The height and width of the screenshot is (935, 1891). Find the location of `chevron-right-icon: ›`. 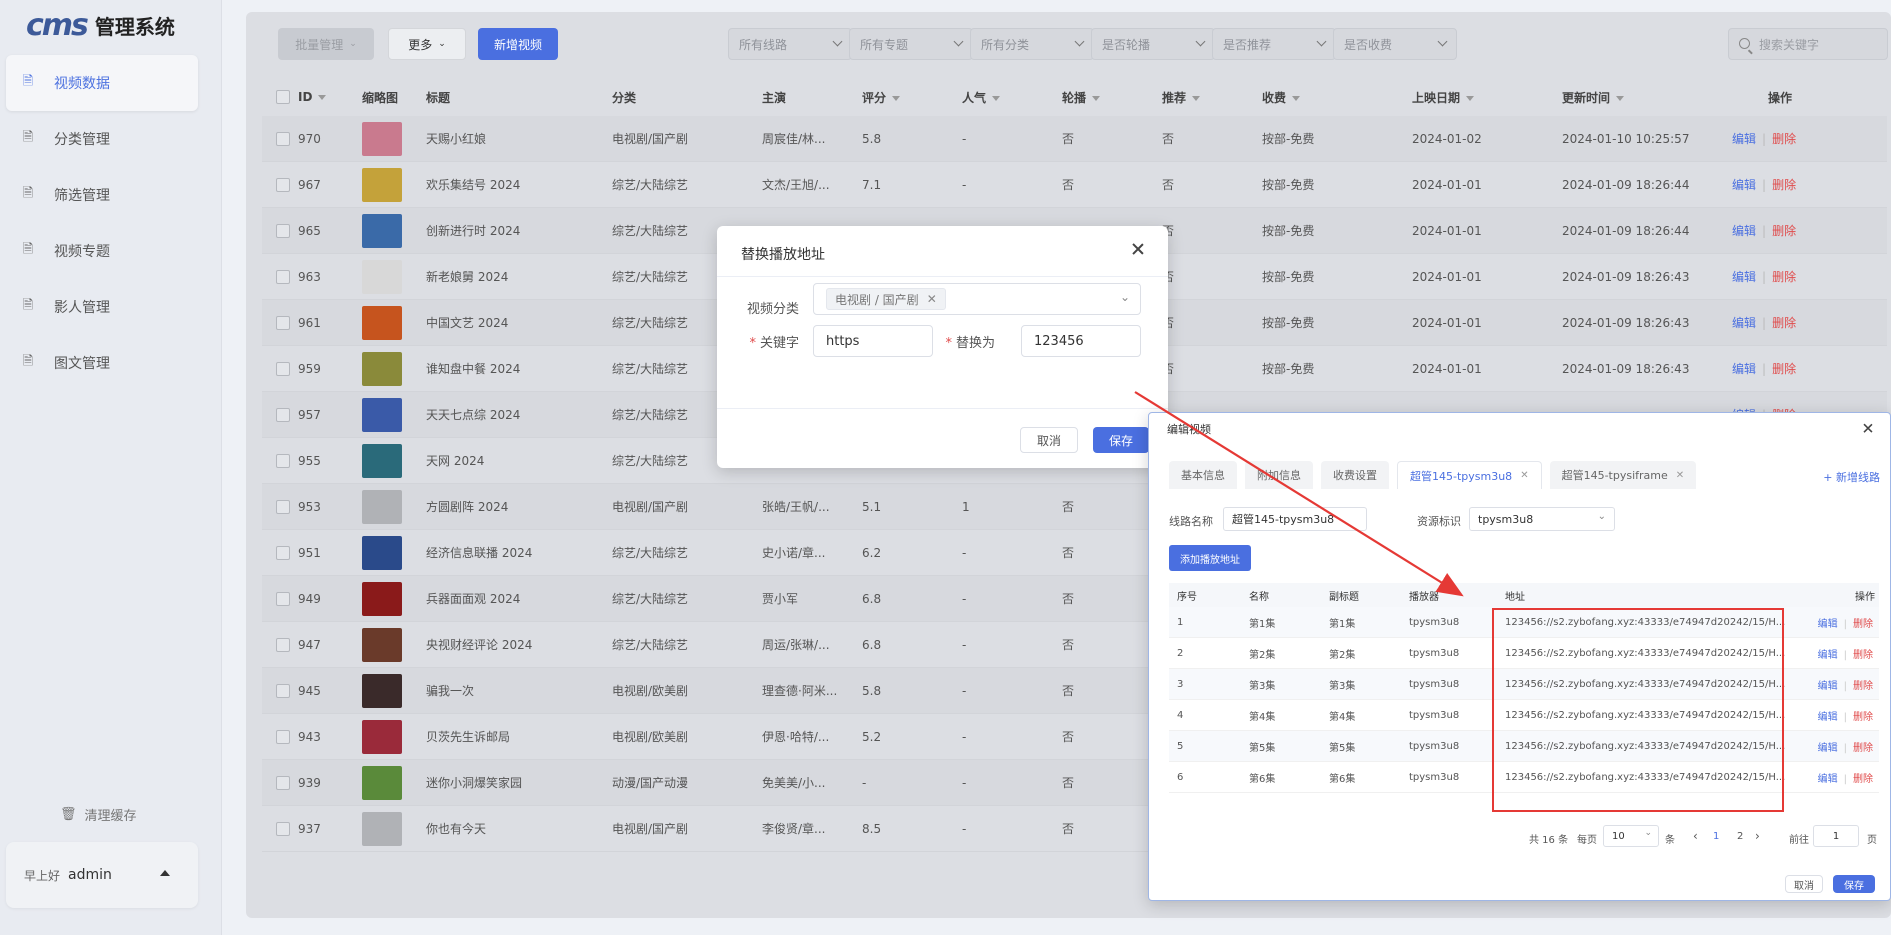

chevron-right-icon: › is located at coordinates (1757, 836).